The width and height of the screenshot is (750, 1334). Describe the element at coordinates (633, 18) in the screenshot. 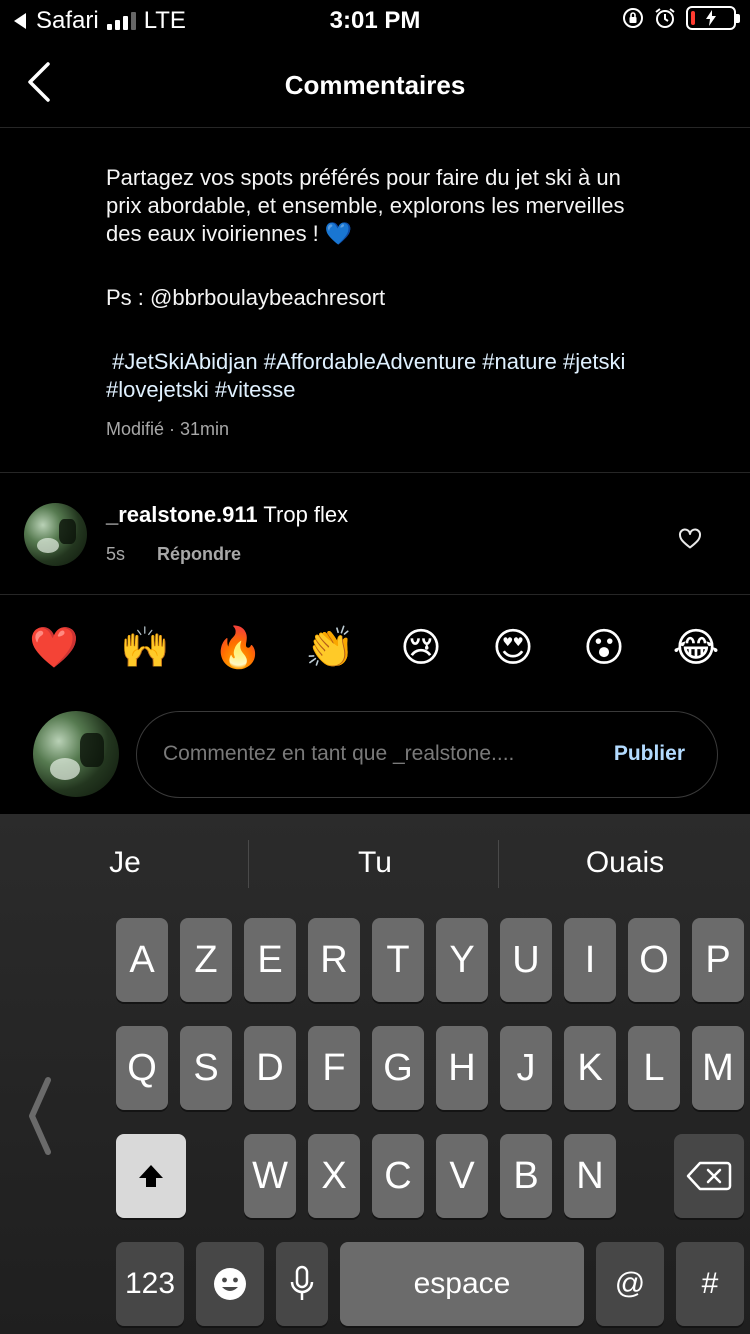

I see `orientation-lock-icon` at that location.